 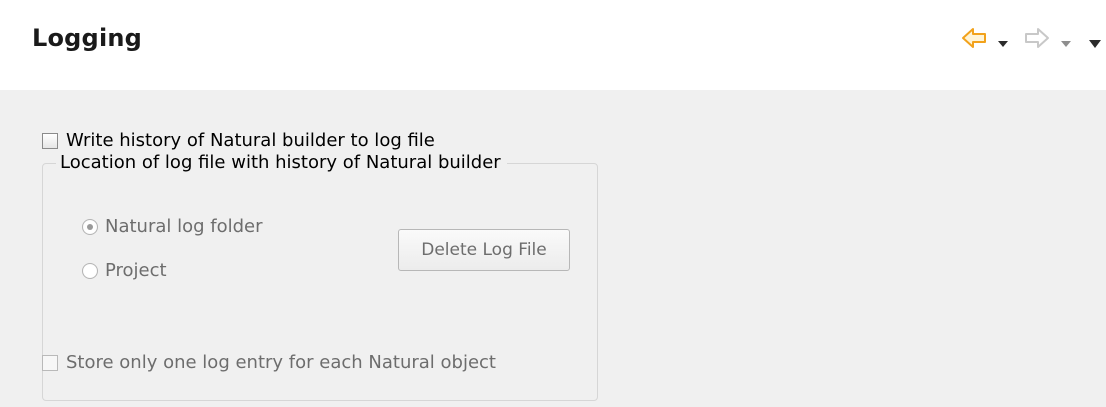 I want to click on radio-project-indicator, so click(x=90, y=270).